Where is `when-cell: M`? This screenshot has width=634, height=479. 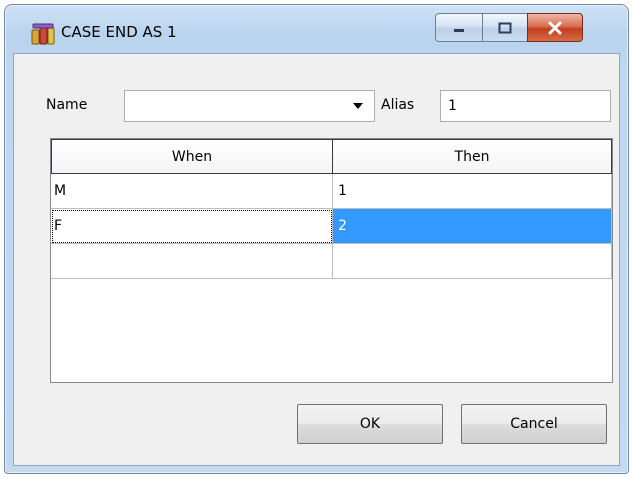 when-cell: M is located at coordinates (192, 191).